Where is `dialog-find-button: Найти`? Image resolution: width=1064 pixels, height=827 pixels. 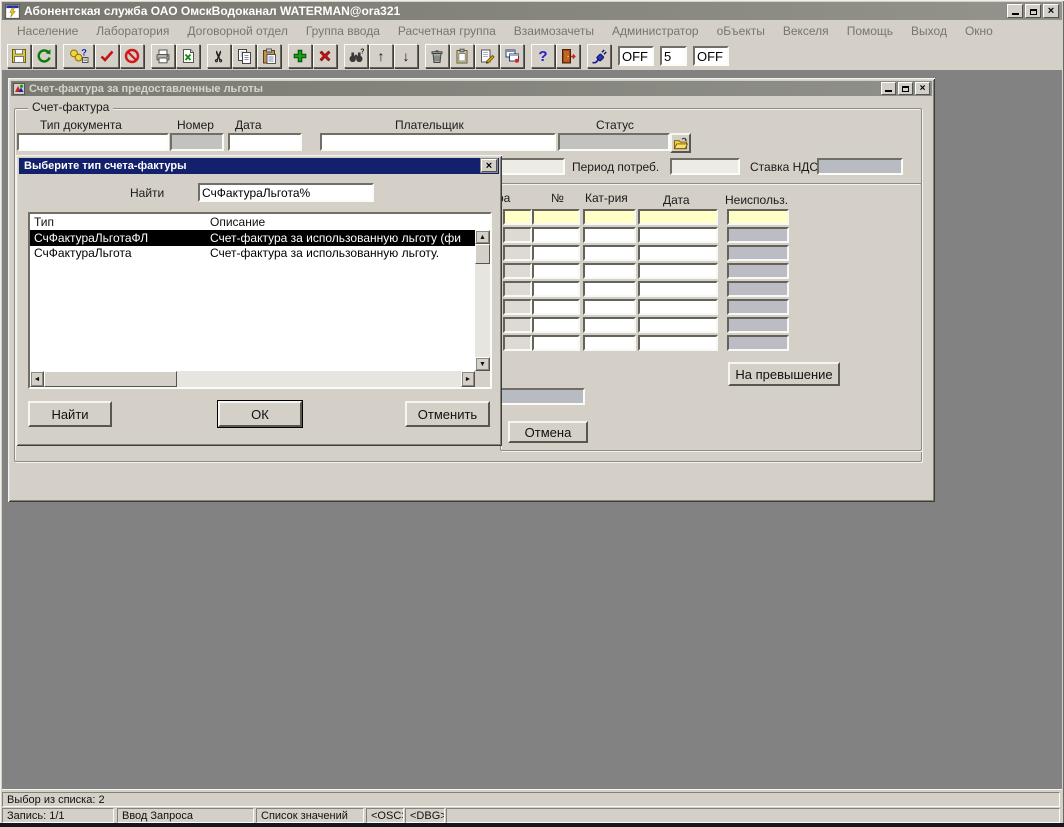 dialog-find-button: Найти is located at coordinates (70, 414).